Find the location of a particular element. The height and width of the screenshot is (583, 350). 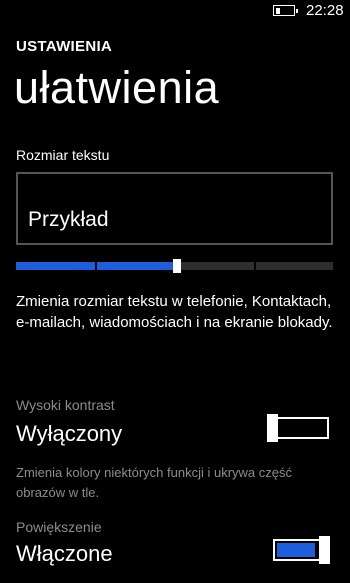

toggle-frame is located at coordinates (301, 428).